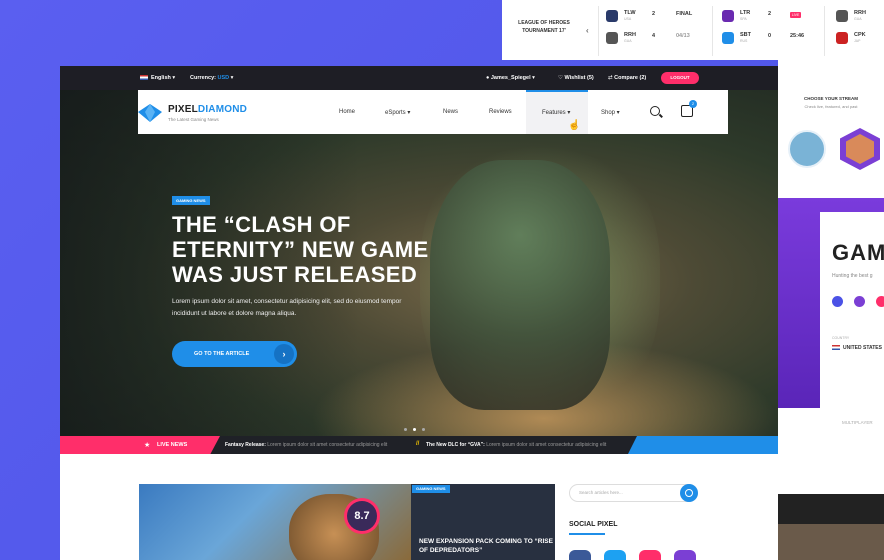 Image resolution: width=884 pixels, height=560 pixels. What do you see at coordinates (362, 516) in the screenshot?
I see `review-score-badge: 8.7` at bounding box center [362, 516].